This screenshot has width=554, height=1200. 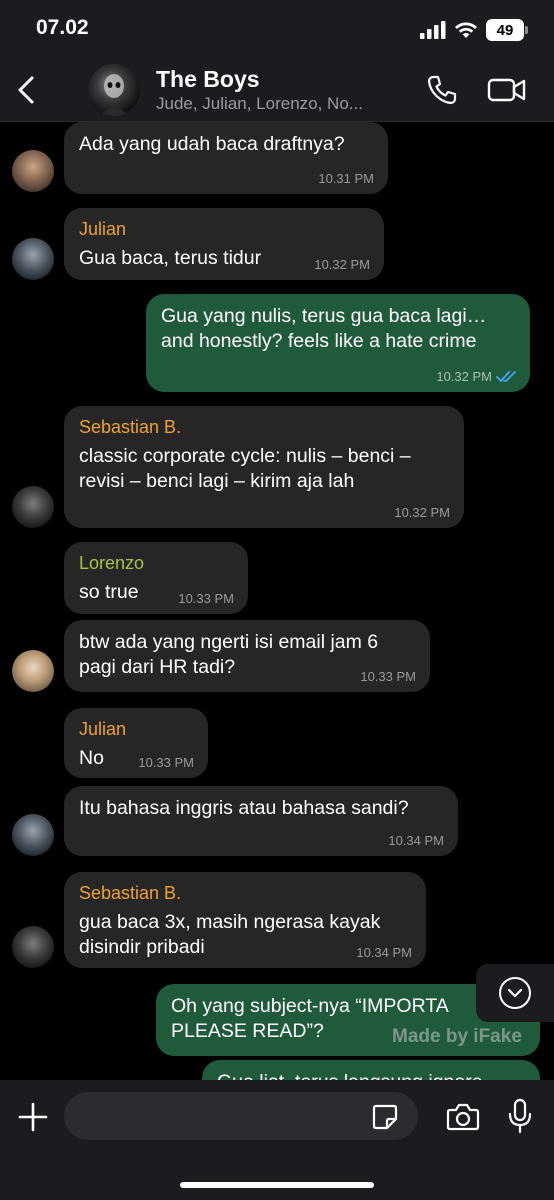 What do you see at coordinates (433, 30) in the screenshot?
I see `signal-icon` at bounding box center [433, 30].